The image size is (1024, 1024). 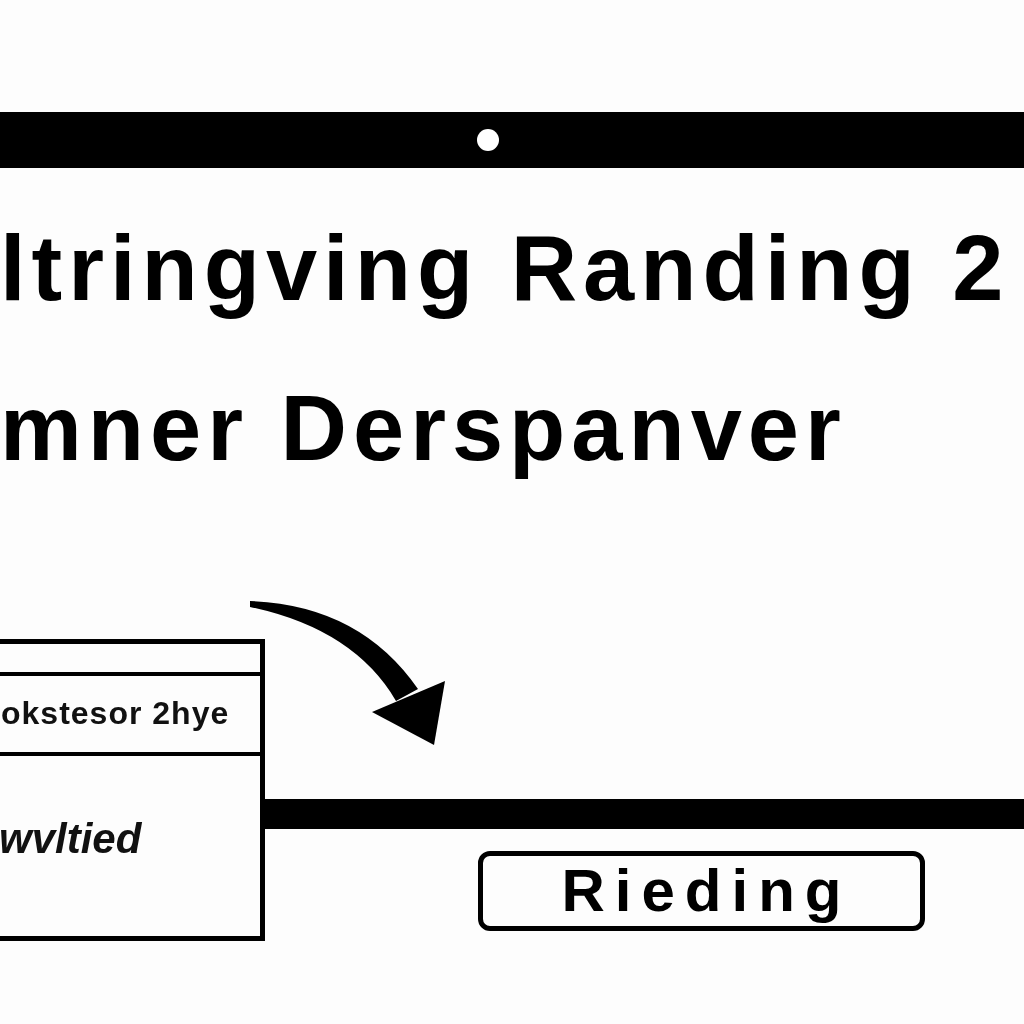 I want to click on panel-row-text: okstesor 2hye, so click(x=115, y=714).